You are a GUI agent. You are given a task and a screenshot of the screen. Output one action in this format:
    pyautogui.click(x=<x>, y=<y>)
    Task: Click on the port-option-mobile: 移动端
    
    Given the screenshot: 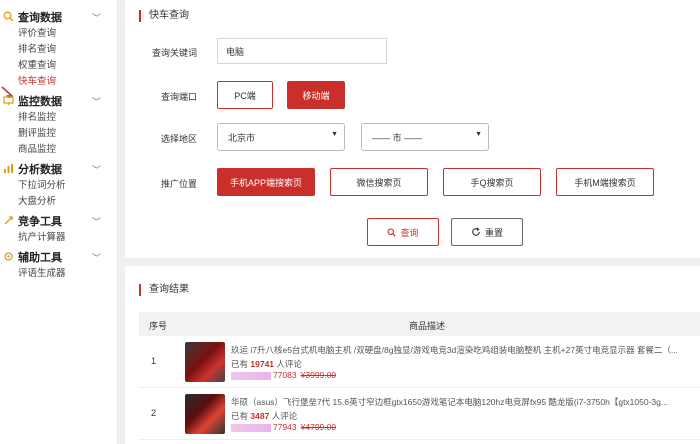 What is the action you would take?
    pyautogui.click(x=316, y=95)
    